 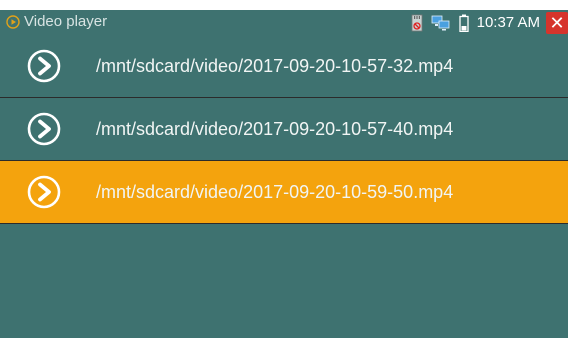 I want to click on close-icon: ✕, so click(x=557, y=22).